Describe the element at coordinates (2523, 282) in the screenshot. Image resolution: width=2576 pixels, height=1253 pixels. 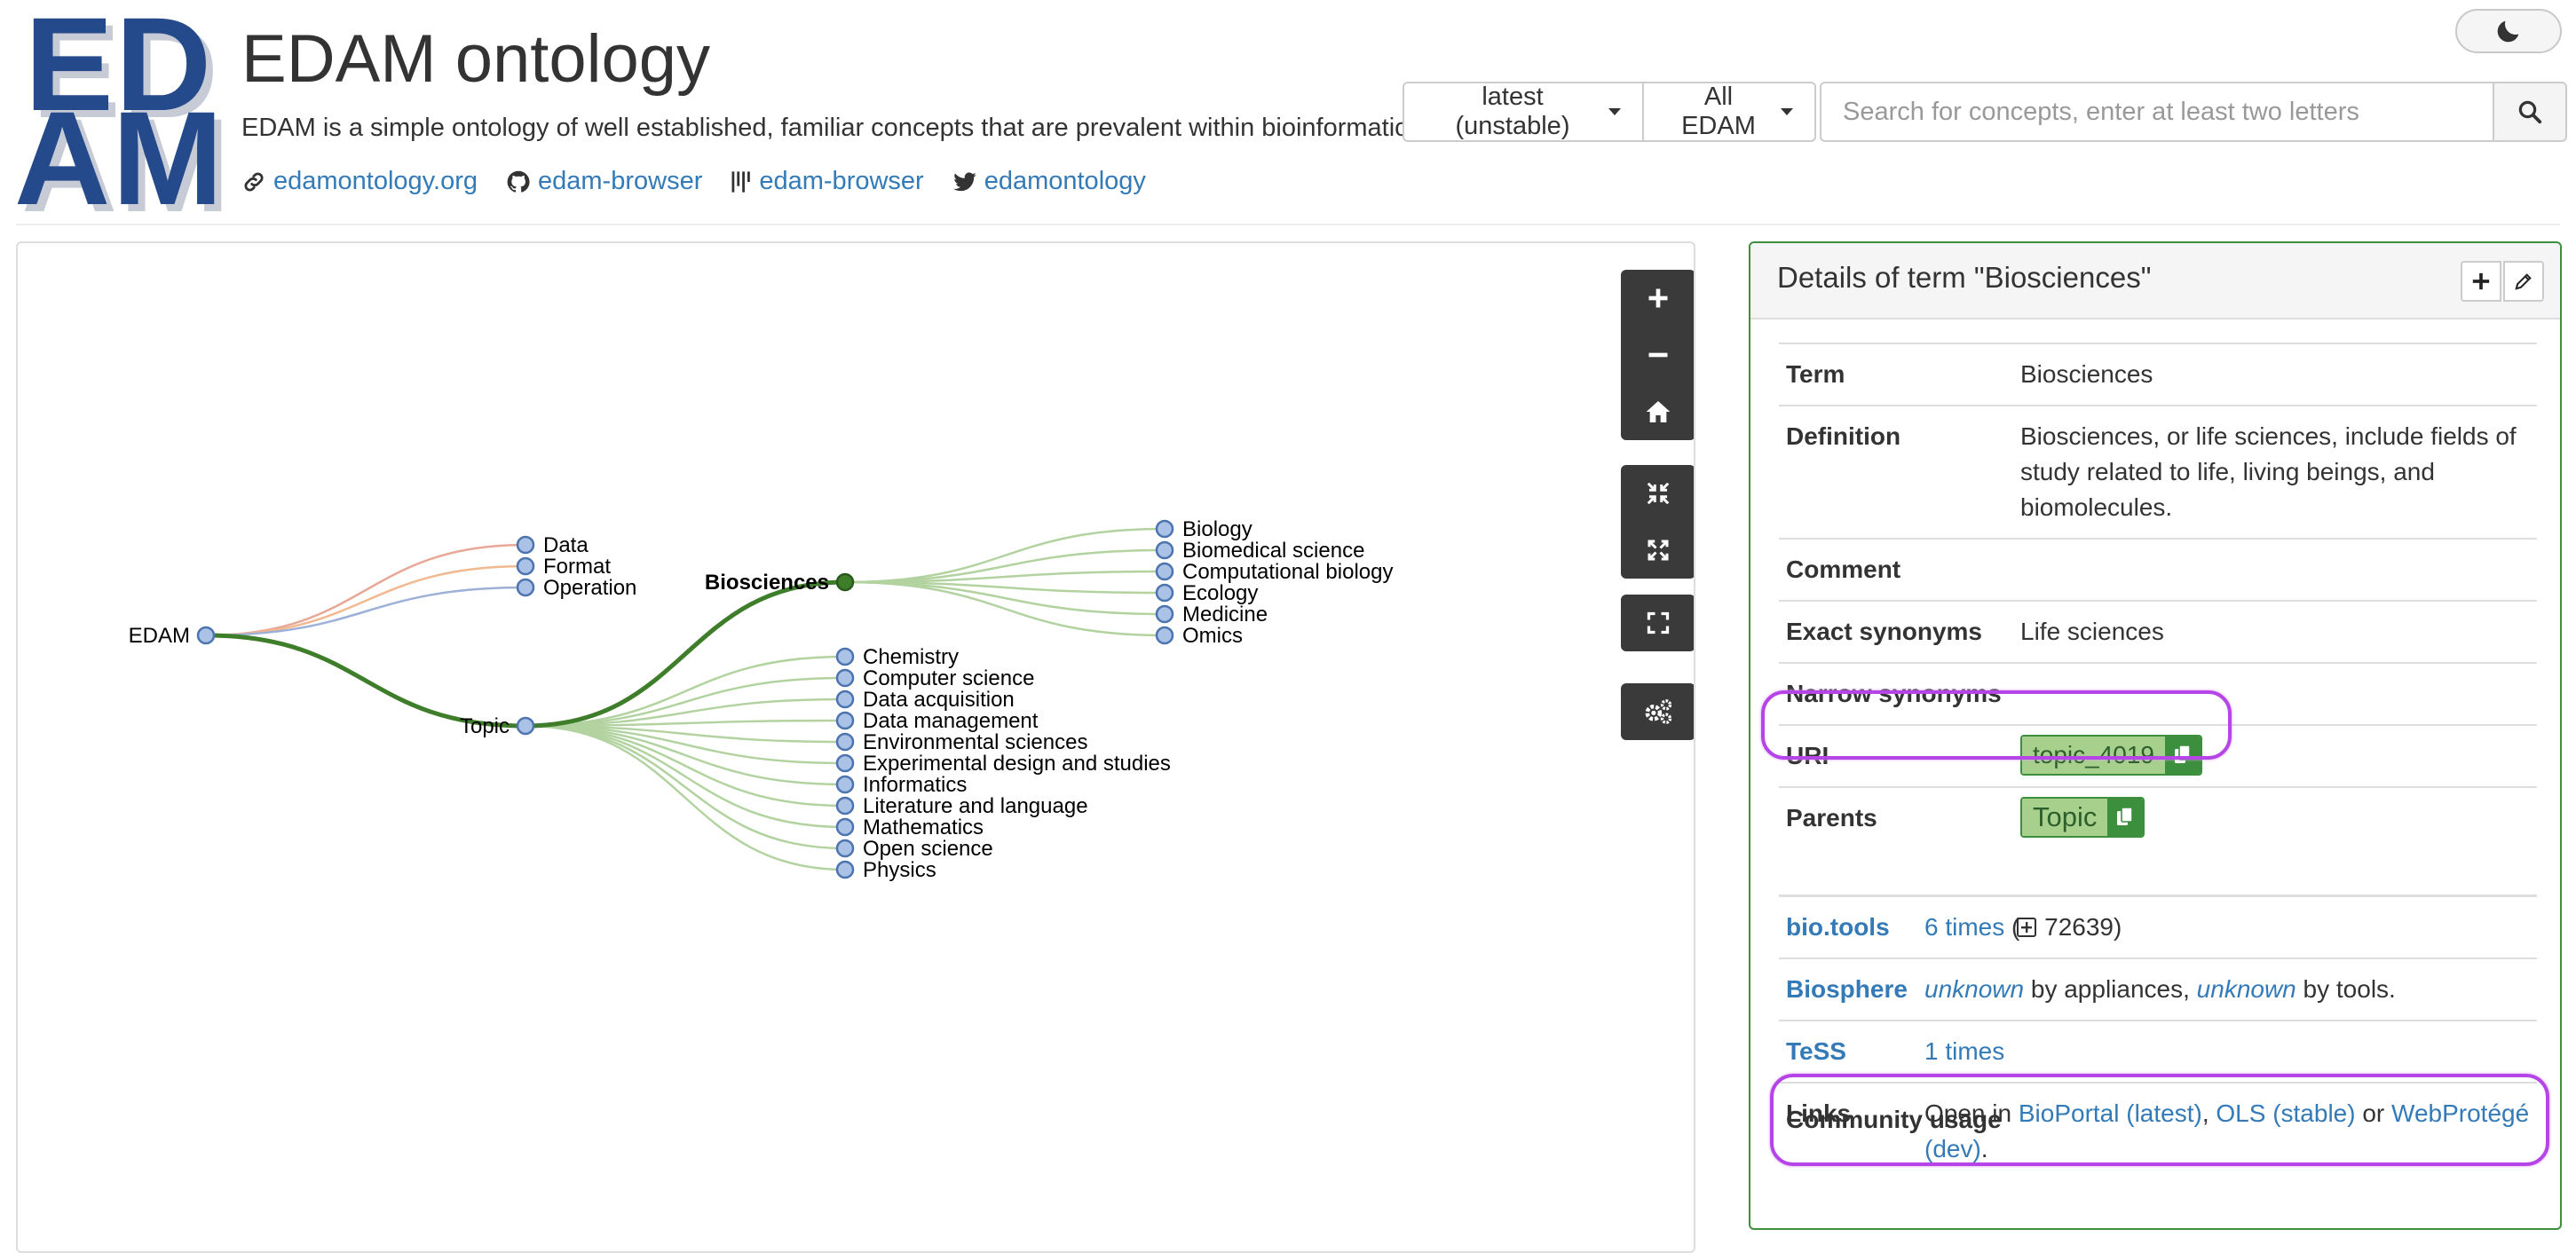
I see `edit-term-button` at that location.